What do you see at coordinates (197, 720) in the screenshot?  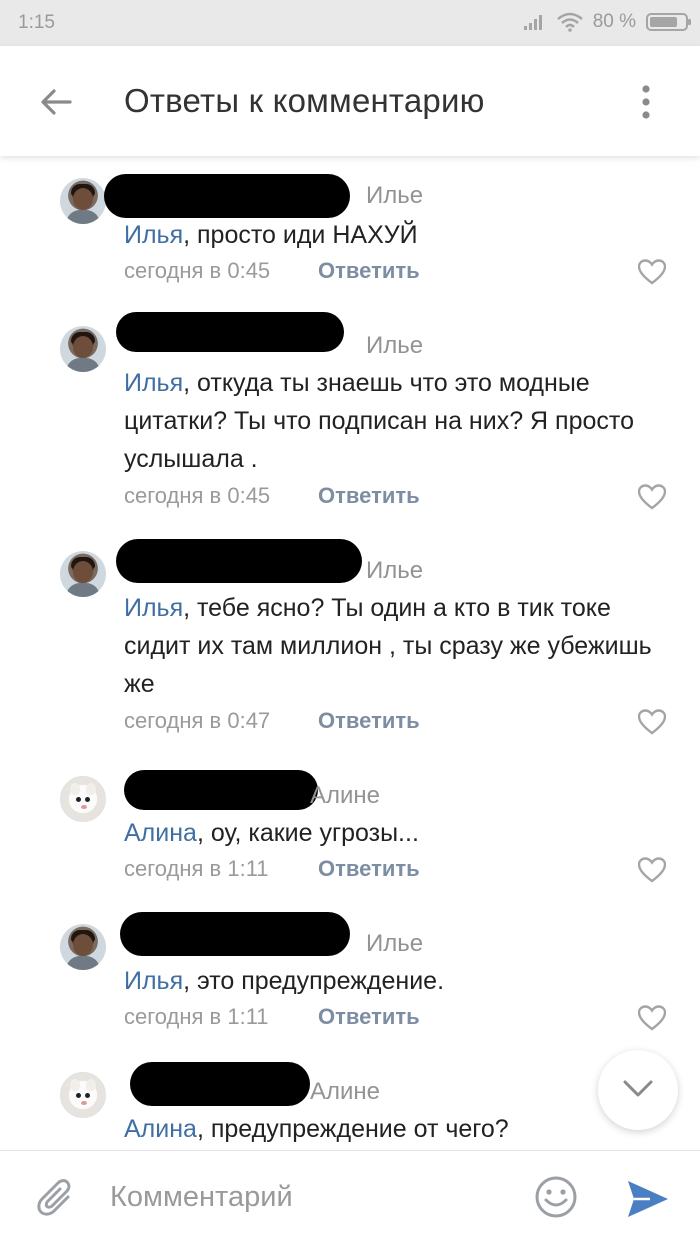 I see `comment-time: сегодня в 0:47` at bounding box center [197, 720].